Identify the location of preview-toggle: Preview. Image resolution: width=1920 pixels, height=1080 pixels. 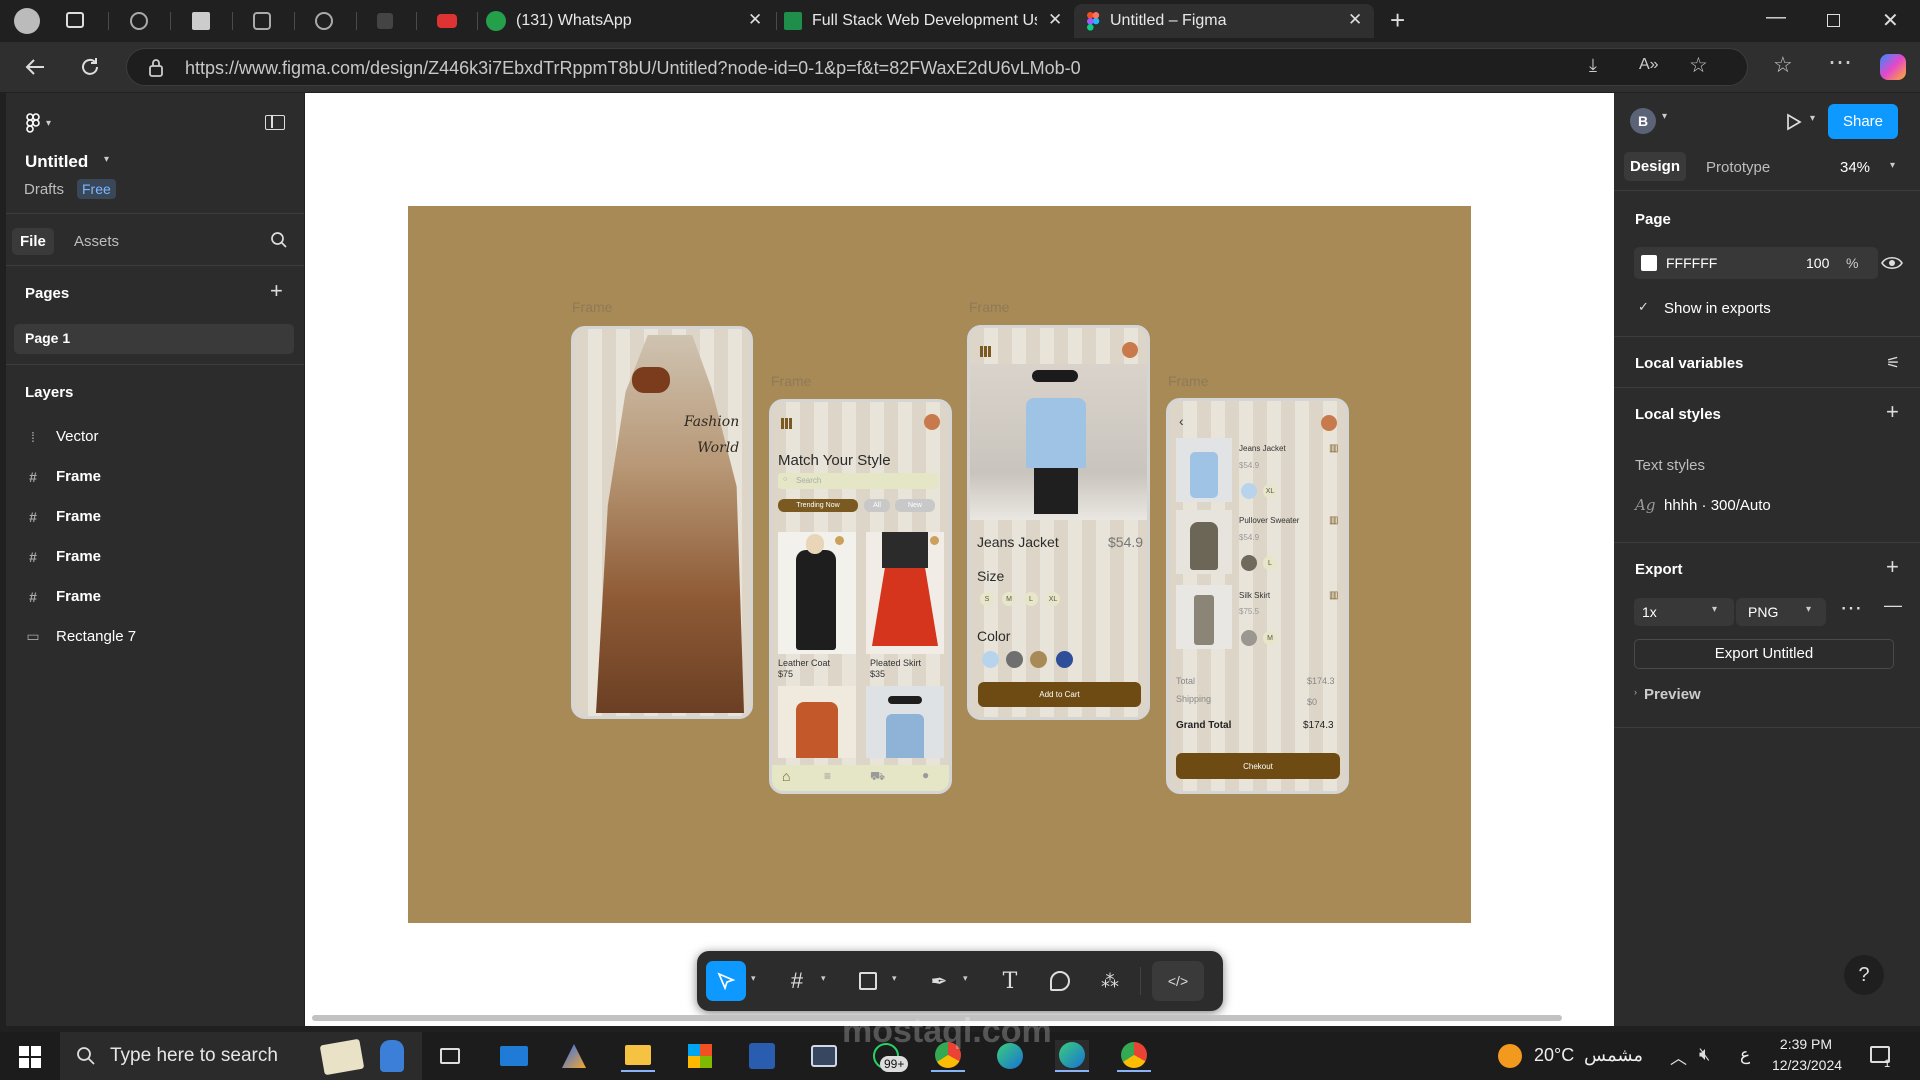
(1672, 694).